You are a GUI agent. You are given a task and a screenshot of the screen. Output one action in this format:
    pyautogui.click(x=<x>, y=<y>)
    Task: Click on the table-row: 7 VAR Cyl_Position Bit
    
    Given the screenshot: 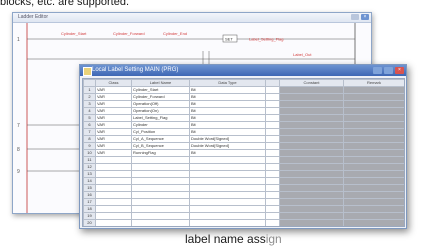 What is the action you would take?
    pyautogui.click(x=243, y=132)
    